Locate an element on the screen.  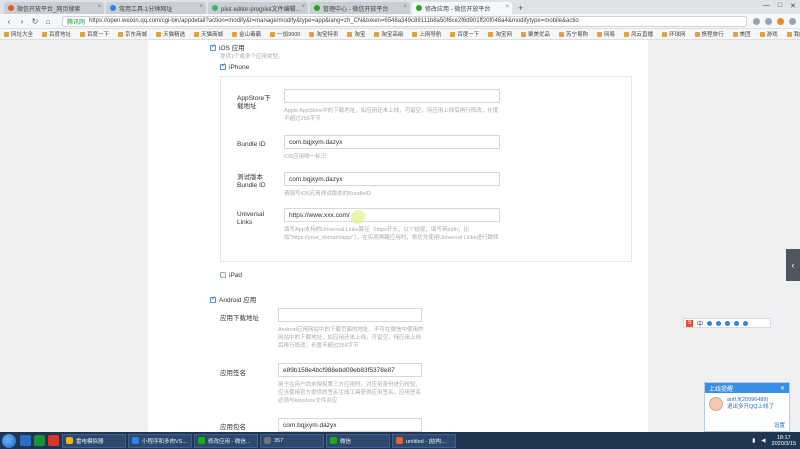
tab-favicon-icon is located at coordinates (113, 8).